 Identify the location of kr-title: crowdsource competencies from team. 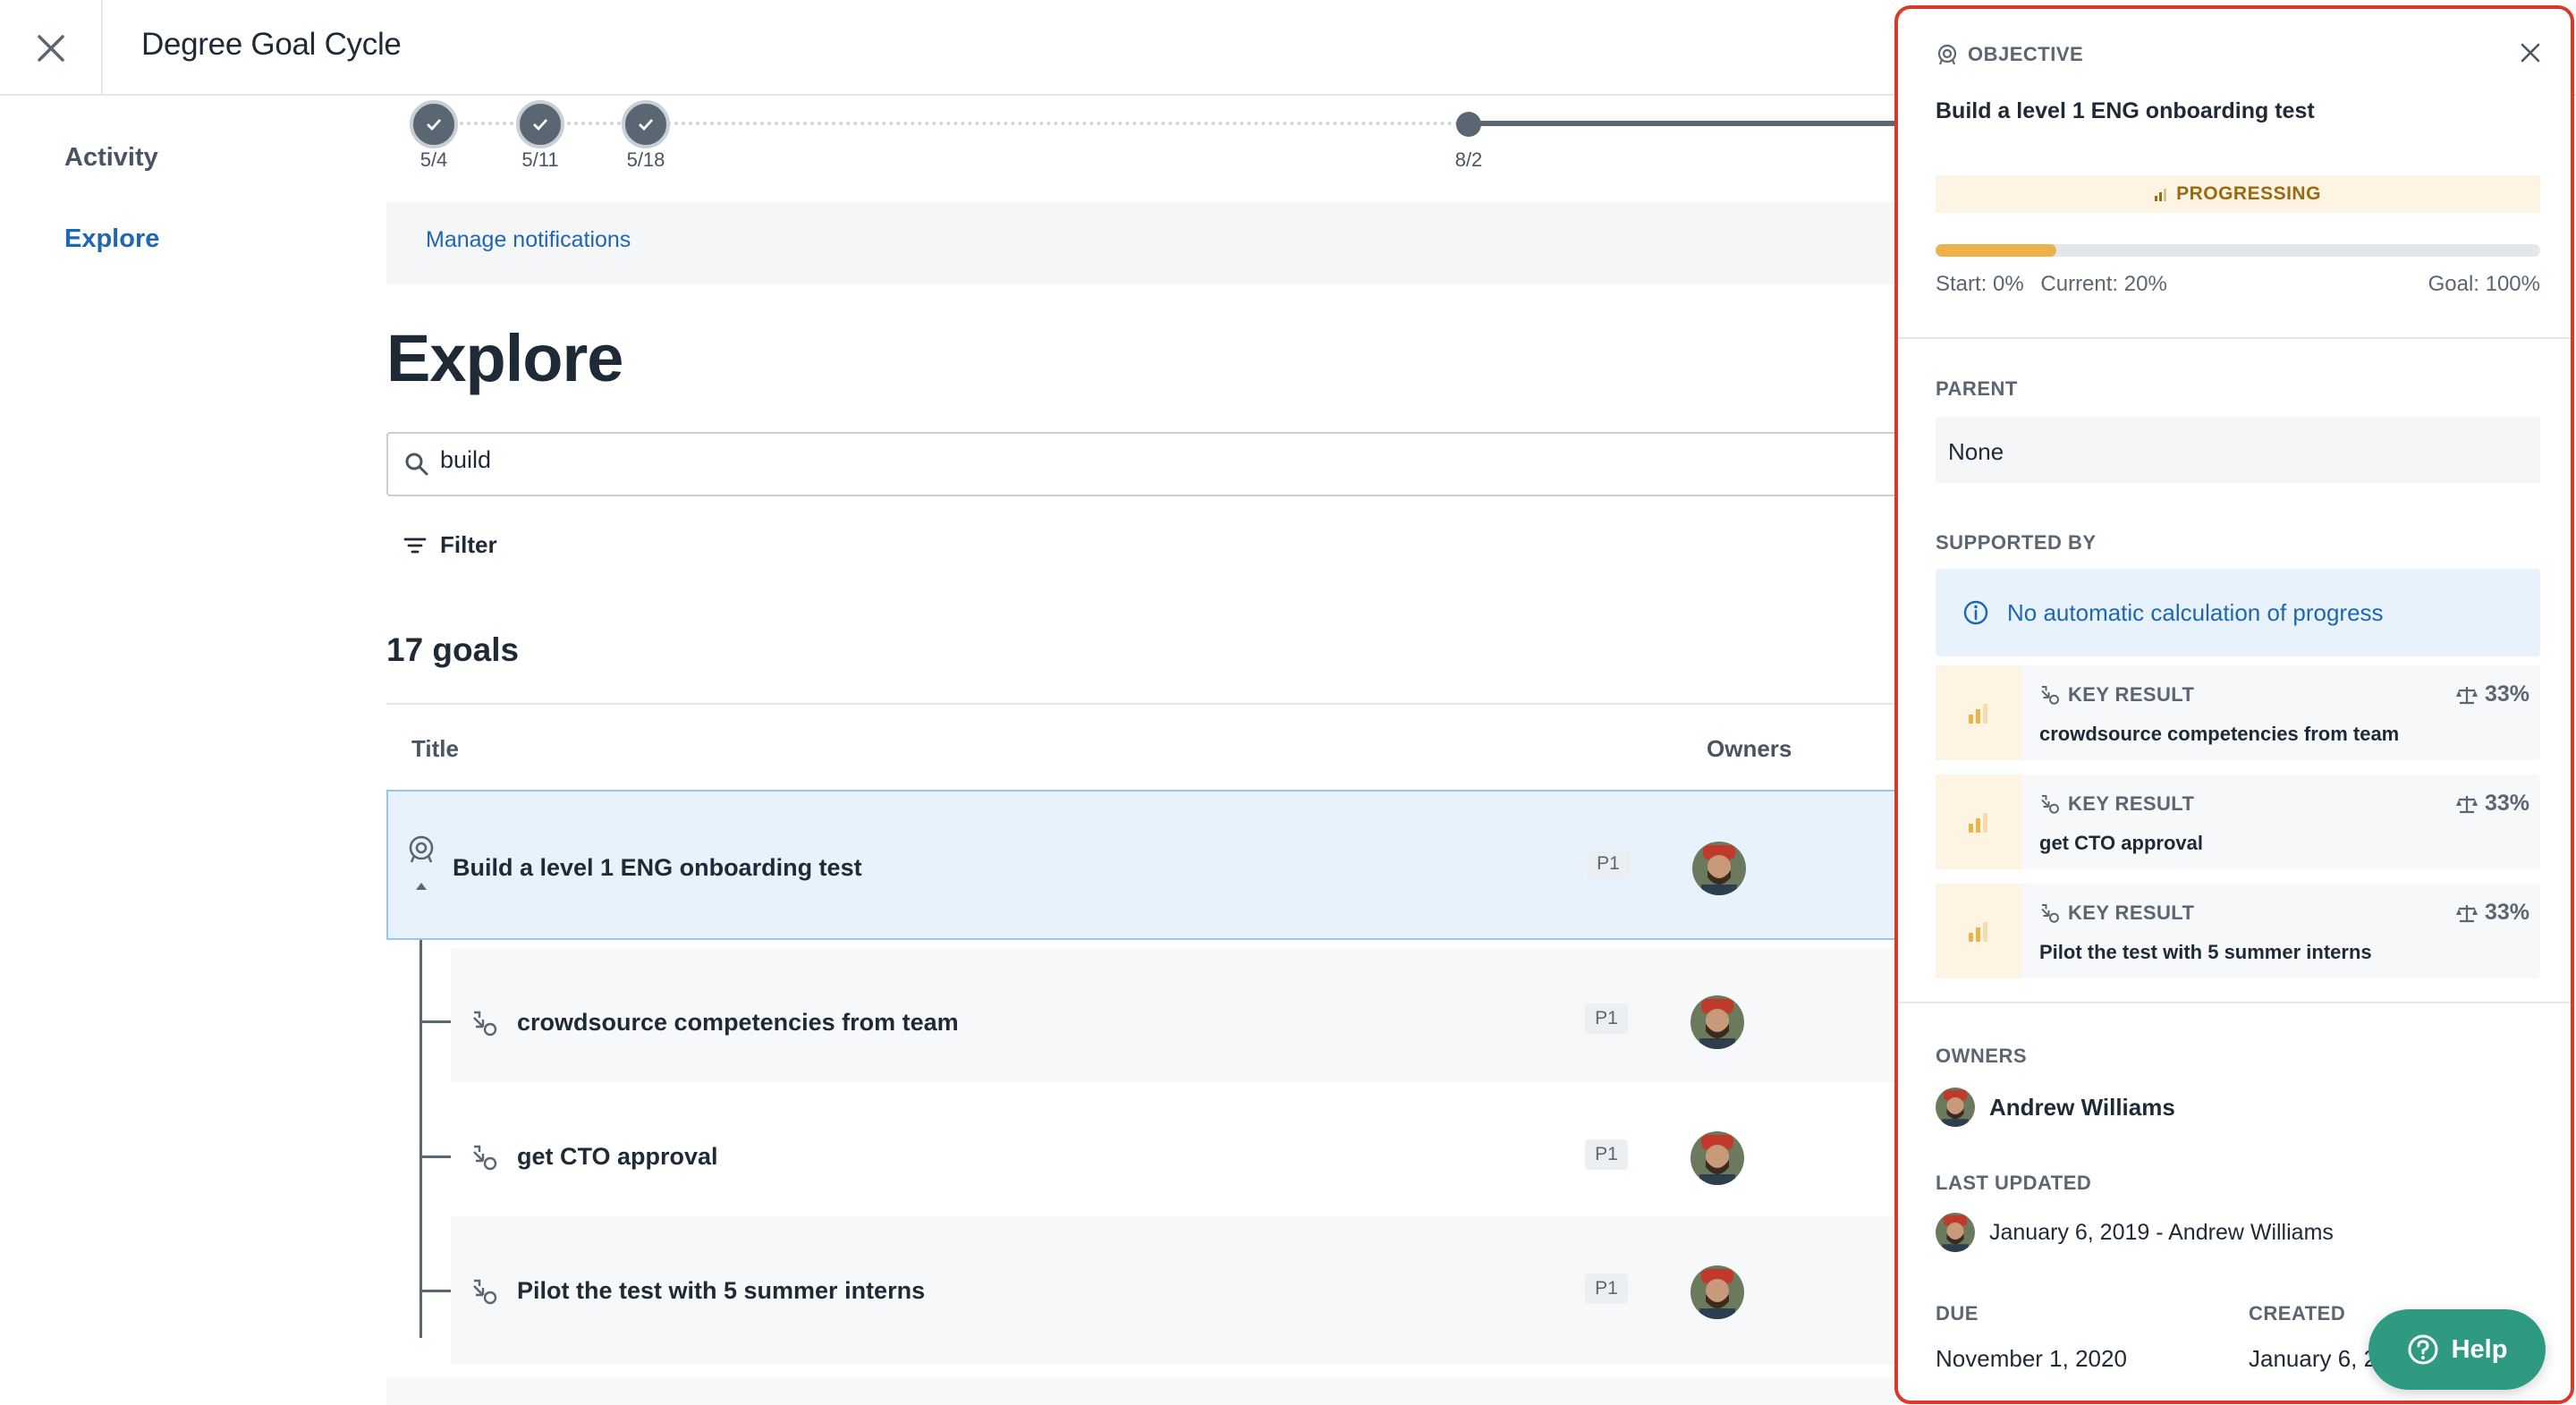
(2219, 734).